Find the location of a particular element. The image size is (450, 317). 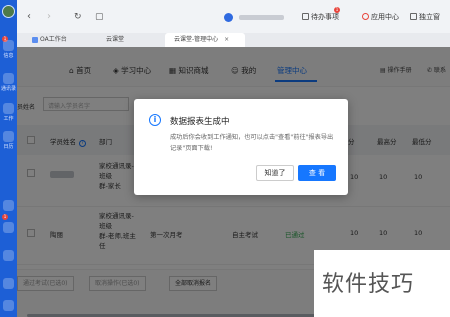

more-icon is located at coordinates (8, 283).